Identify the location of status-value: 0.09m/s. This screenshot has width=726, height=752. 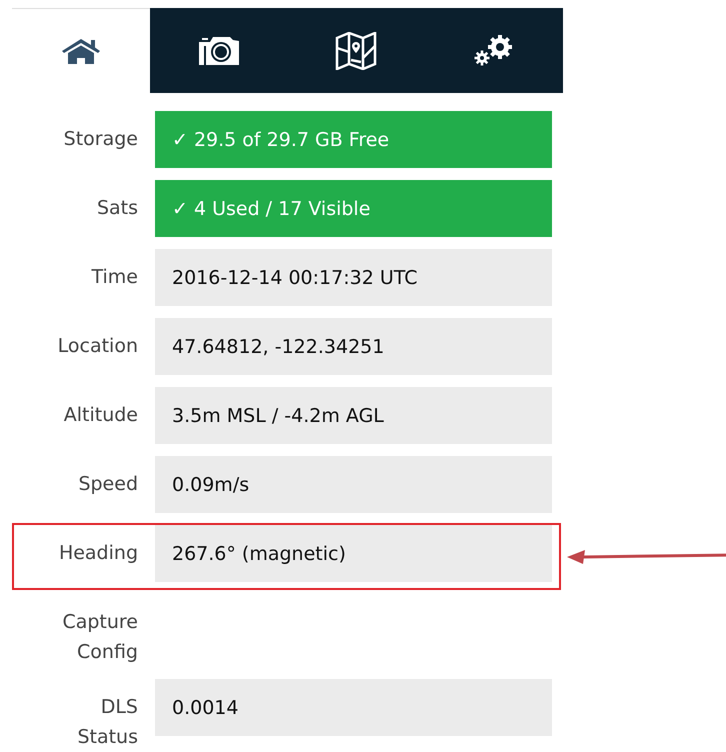
(353, 484).